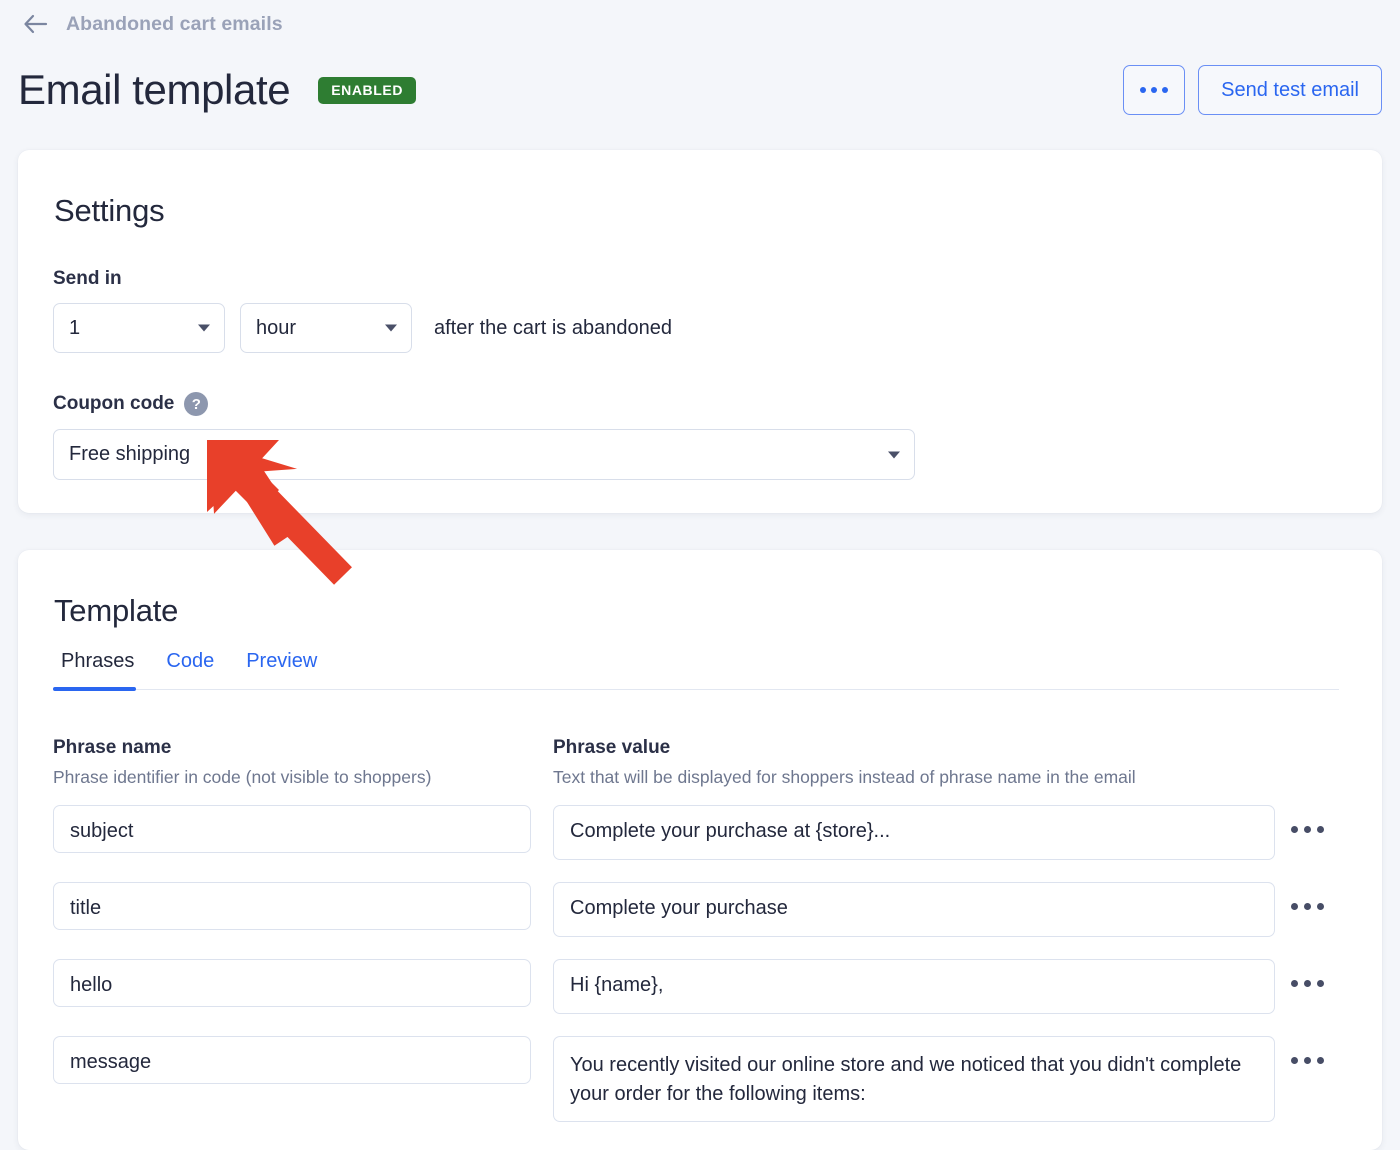 The image size is (1400, 1150). I want to click on send-in-unit-value: hour, so click(276, 327).